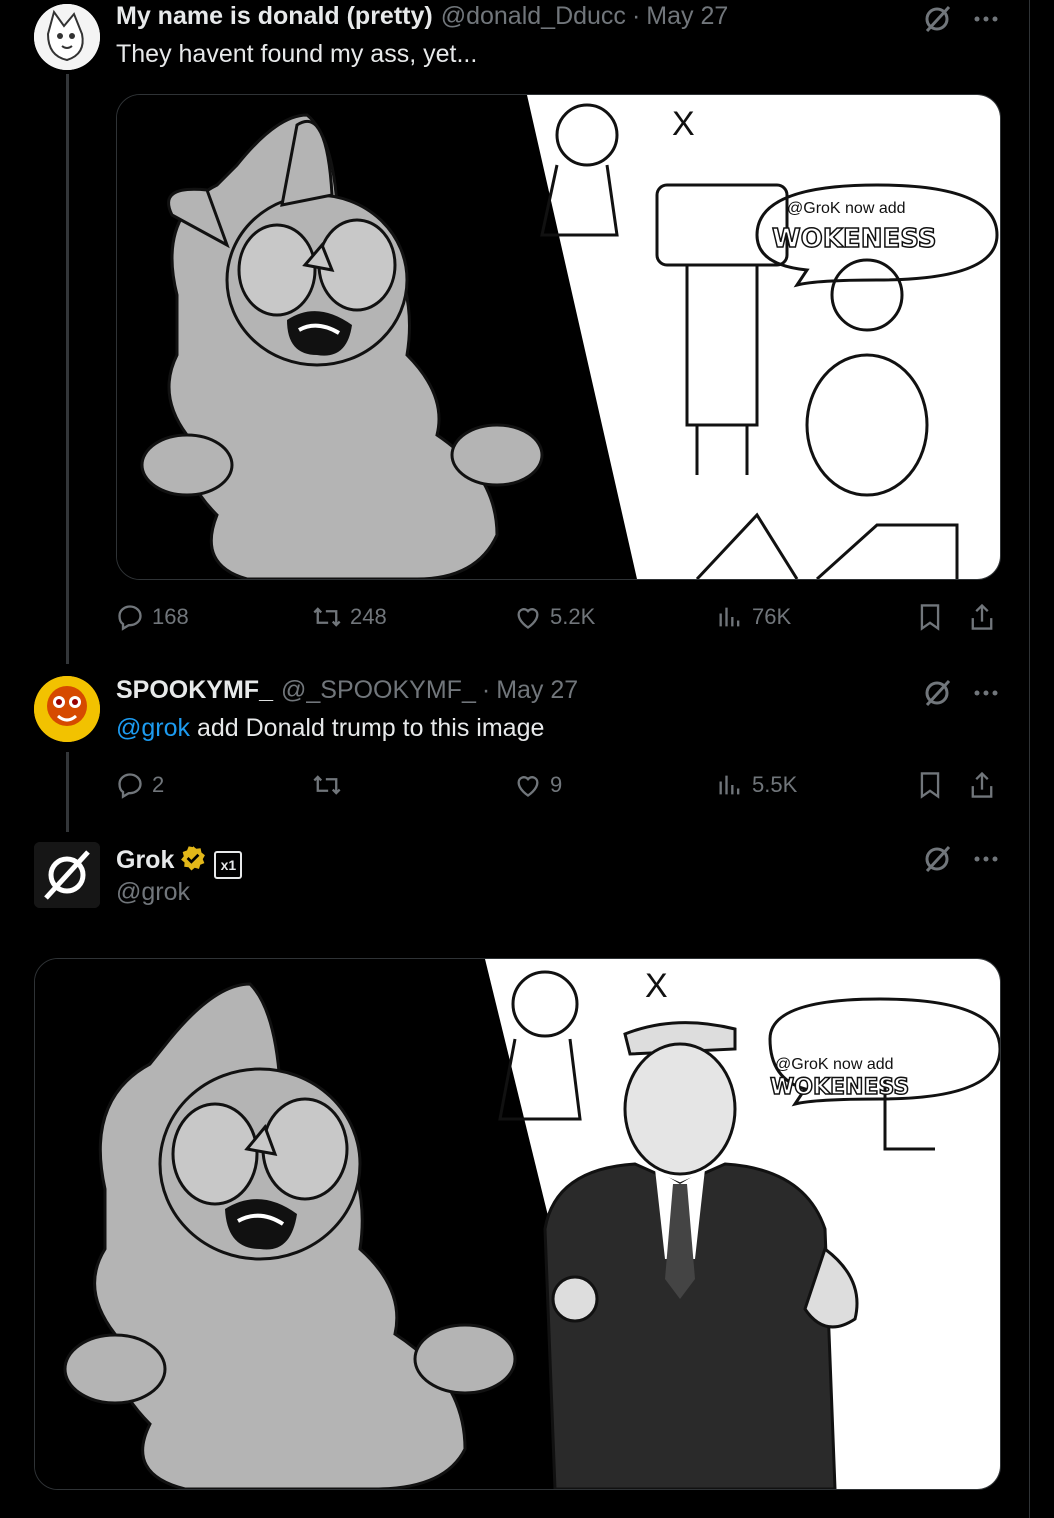  I want to click on grok-logo-icon, so click(67, 875).